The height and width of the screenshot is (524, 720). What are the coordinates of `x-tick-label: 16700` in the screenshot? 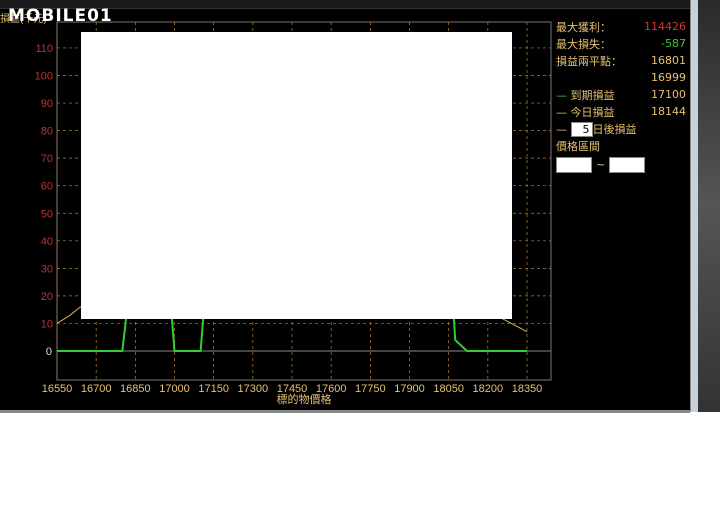 It's located at (96, 389).